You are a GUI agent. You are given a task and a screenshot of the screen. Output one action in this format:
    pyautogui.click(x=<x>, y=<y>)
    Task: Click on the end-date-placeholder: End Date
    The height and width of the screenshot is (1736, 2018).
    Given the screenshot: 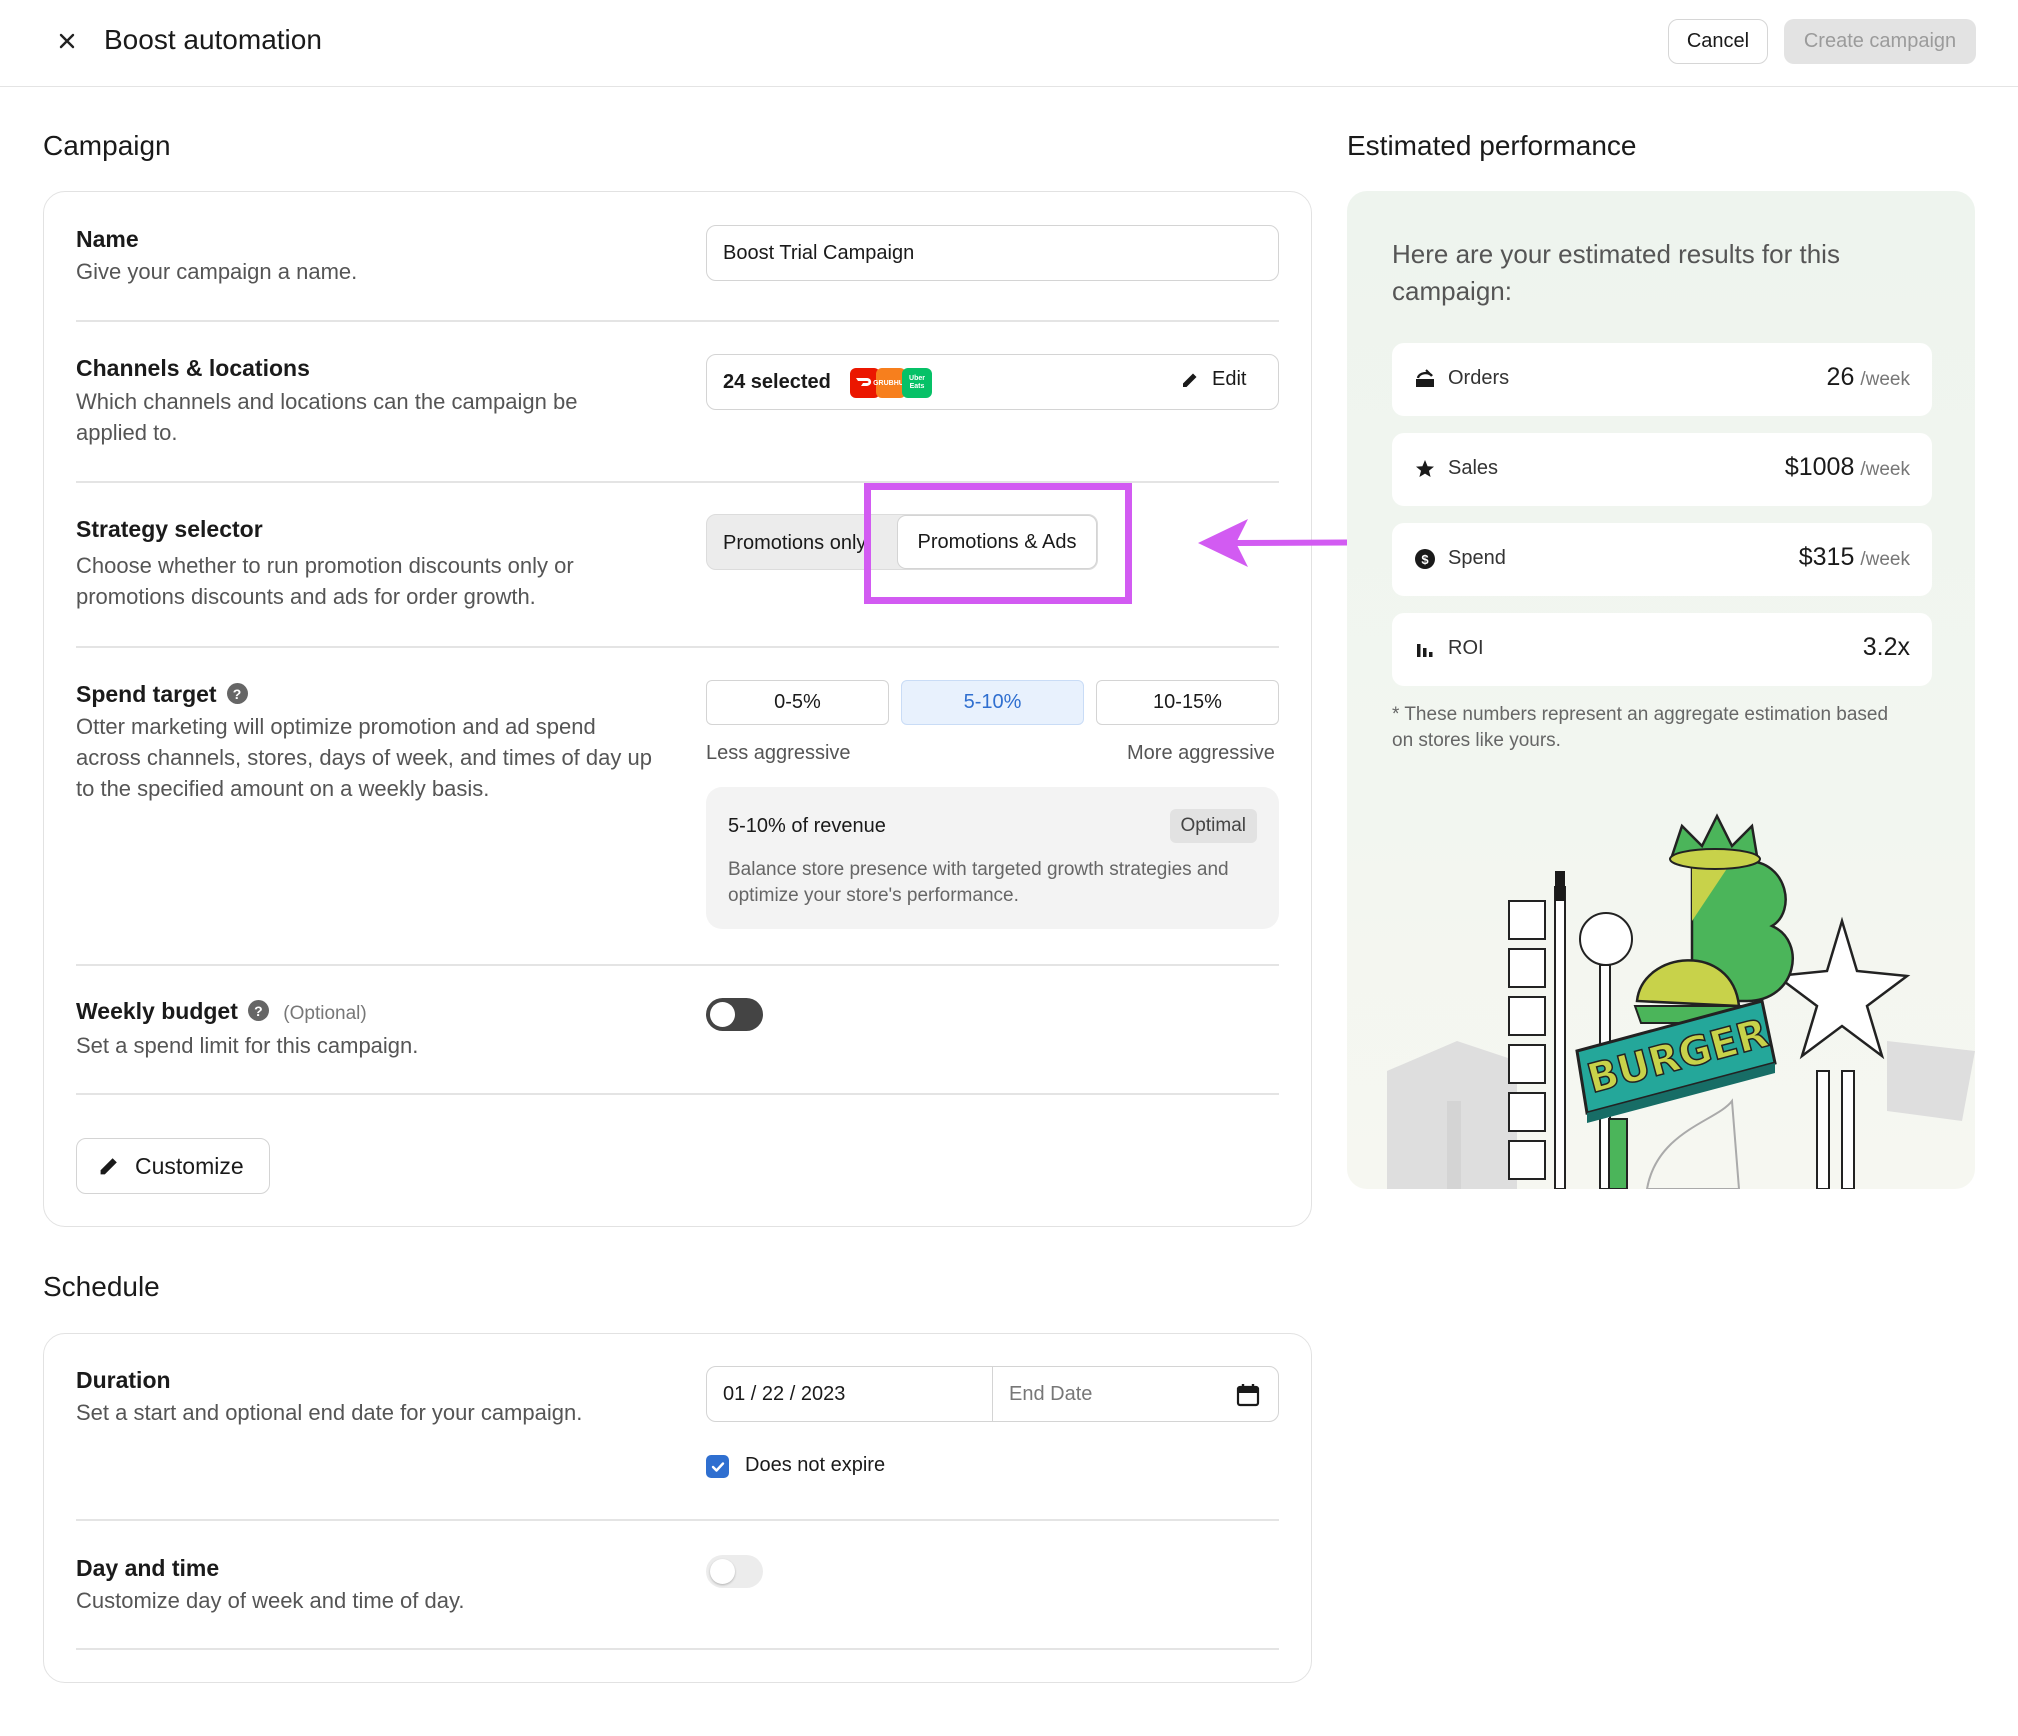 What is the action you would take?
    pyautogui.click(x=1051, y=1393)
    